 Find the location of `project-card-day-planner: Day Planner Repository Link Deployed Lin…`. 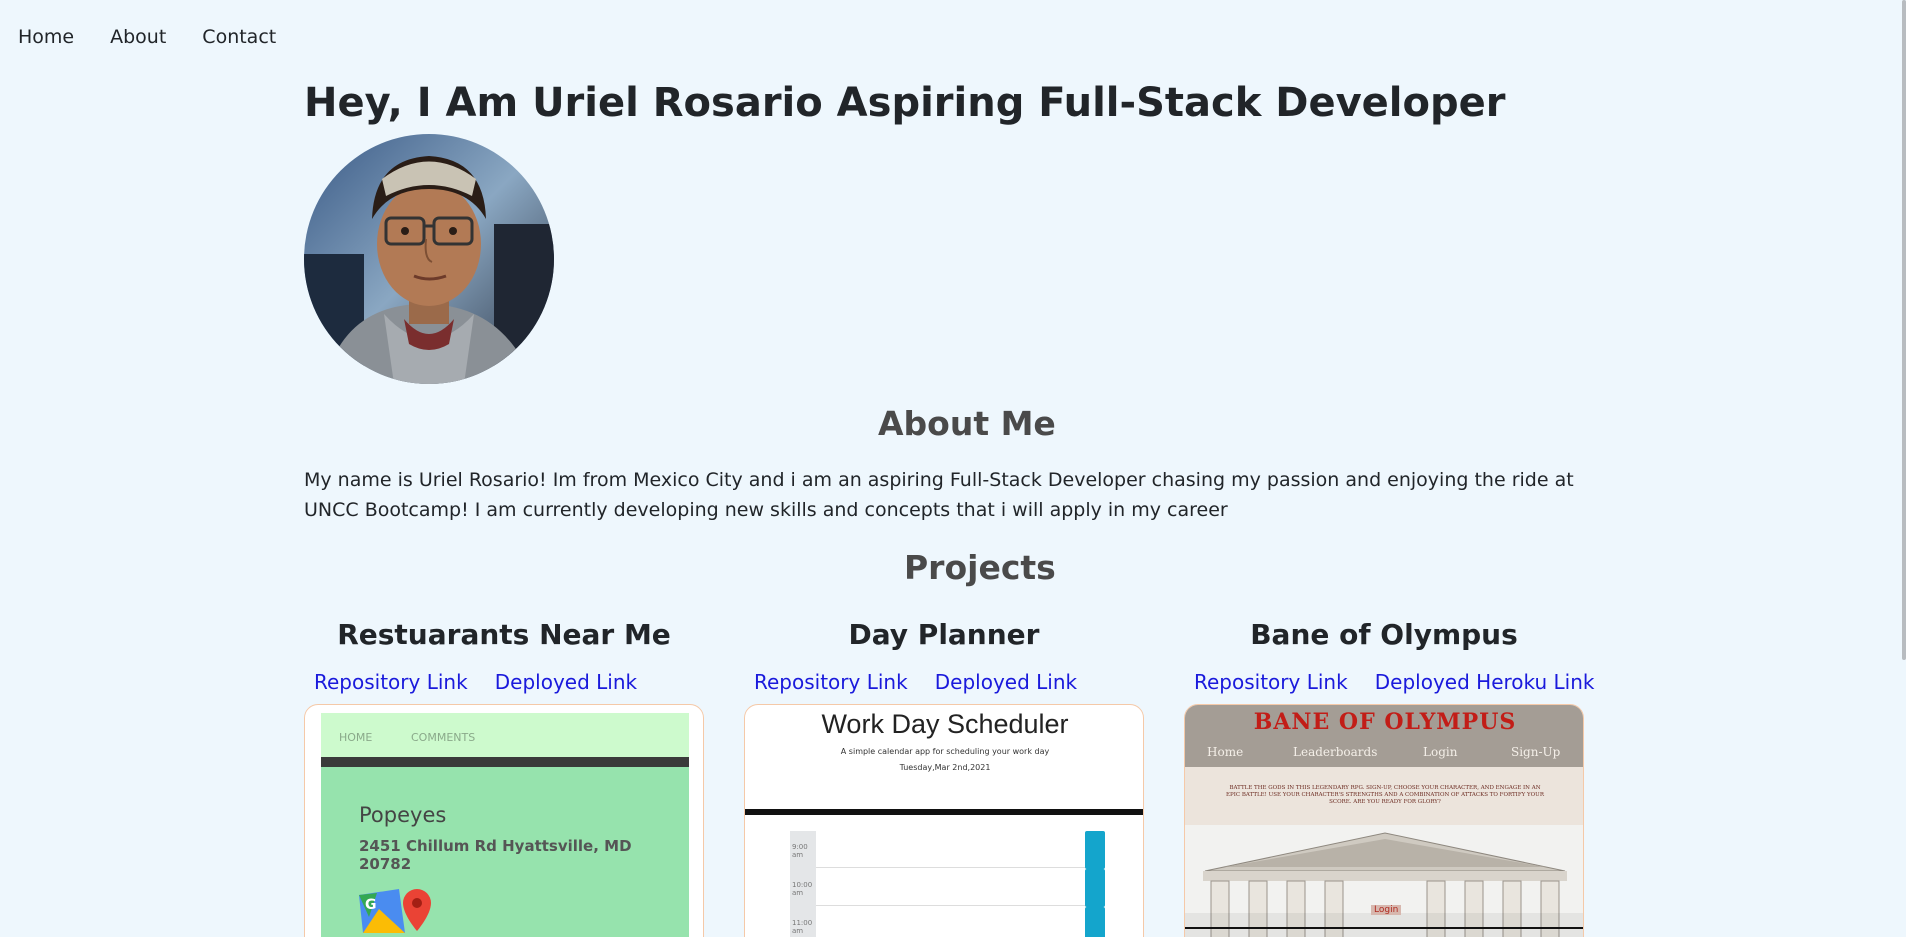

project-card-day-planner: Day Planner Repository Link Deployed Lin… is located at coordinates (944, 774).